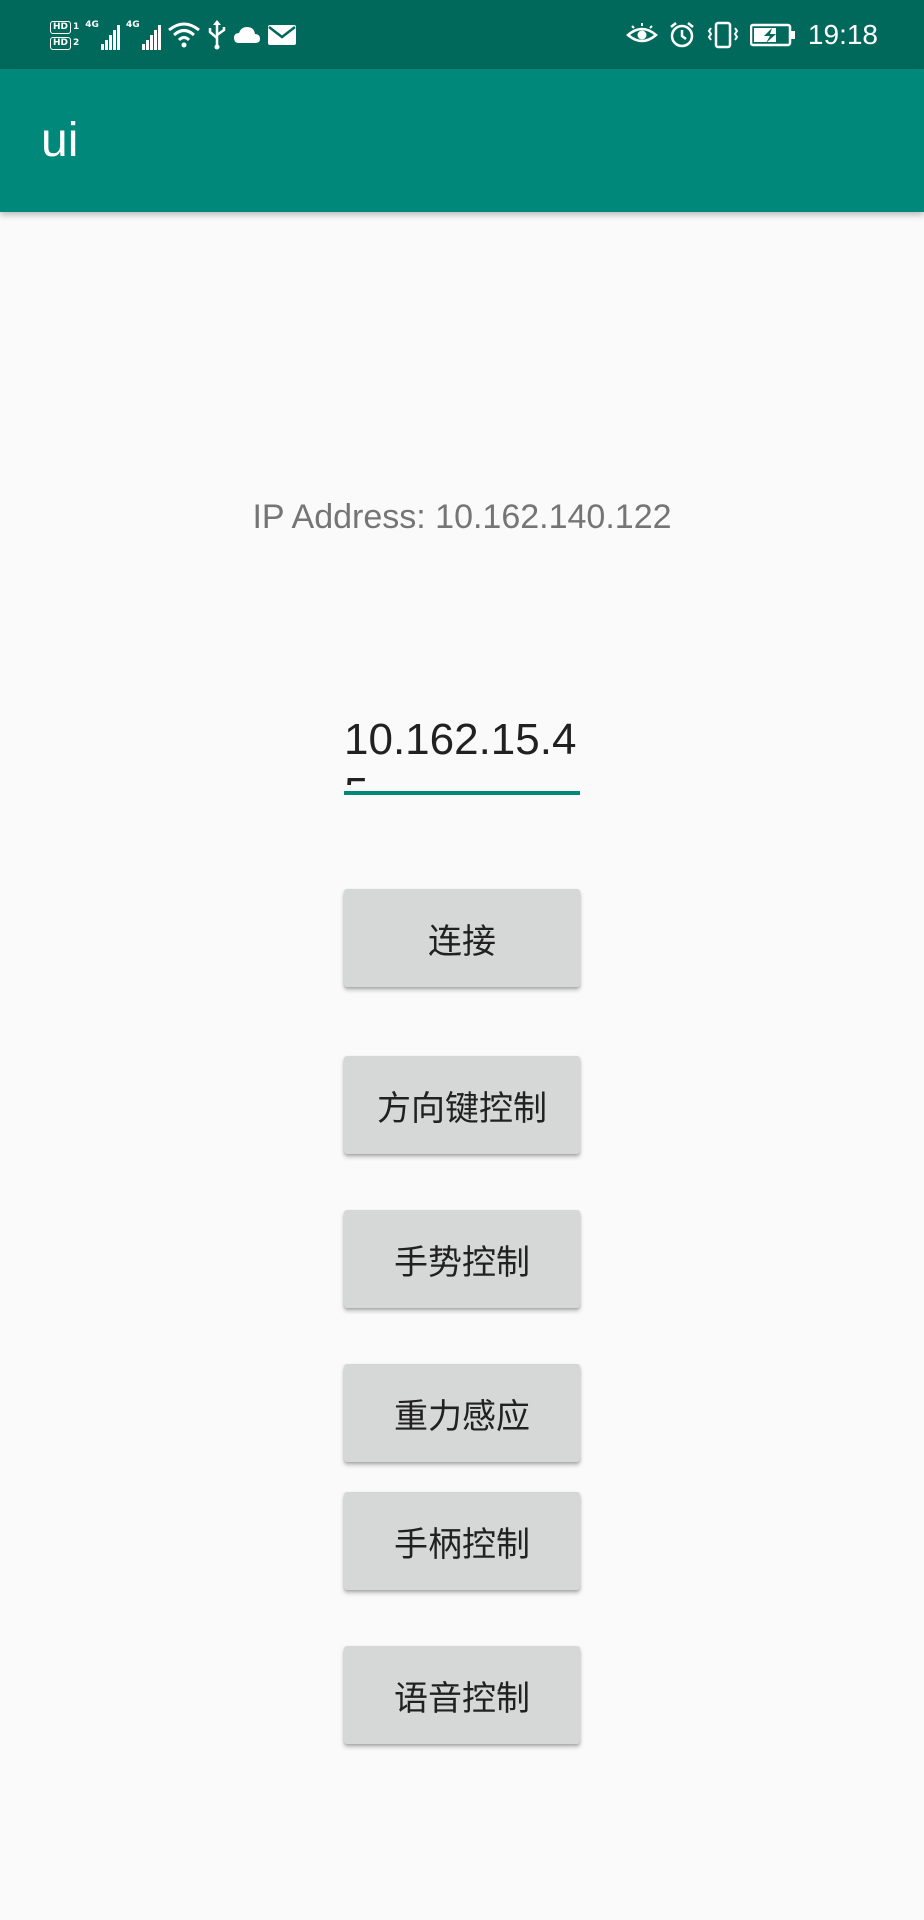 The width and height of the screenshot is (924, 1920). I want to click on hd2-label: HD, so click(61, 43).